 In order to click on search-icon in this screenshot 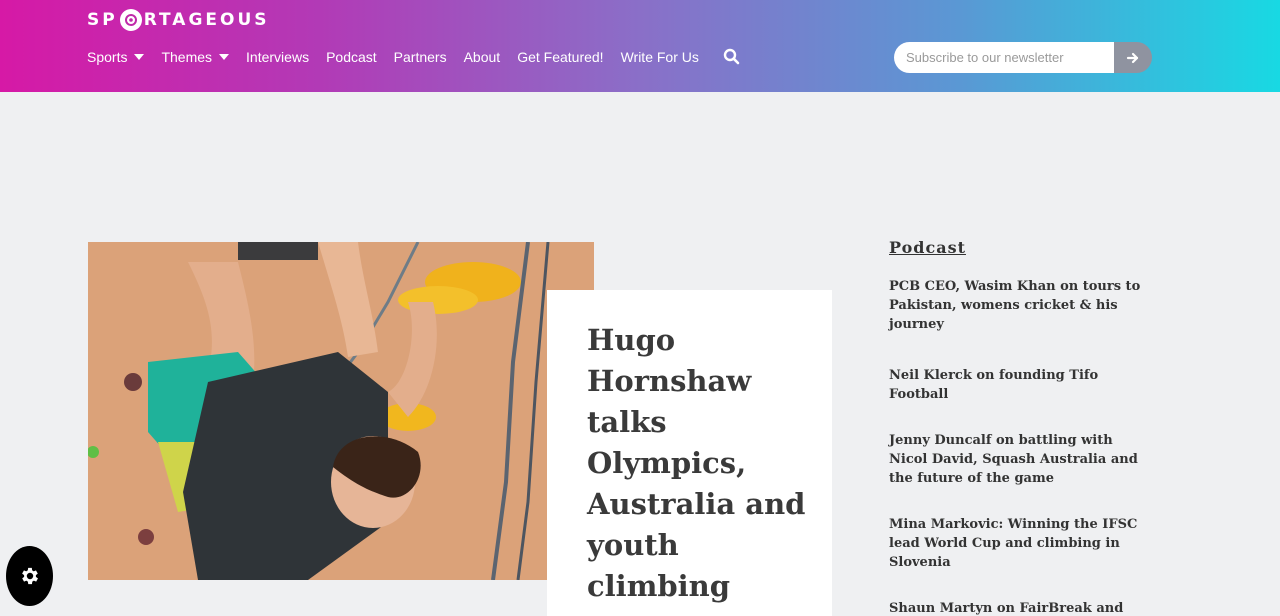, I will do `click(731, 56)`.